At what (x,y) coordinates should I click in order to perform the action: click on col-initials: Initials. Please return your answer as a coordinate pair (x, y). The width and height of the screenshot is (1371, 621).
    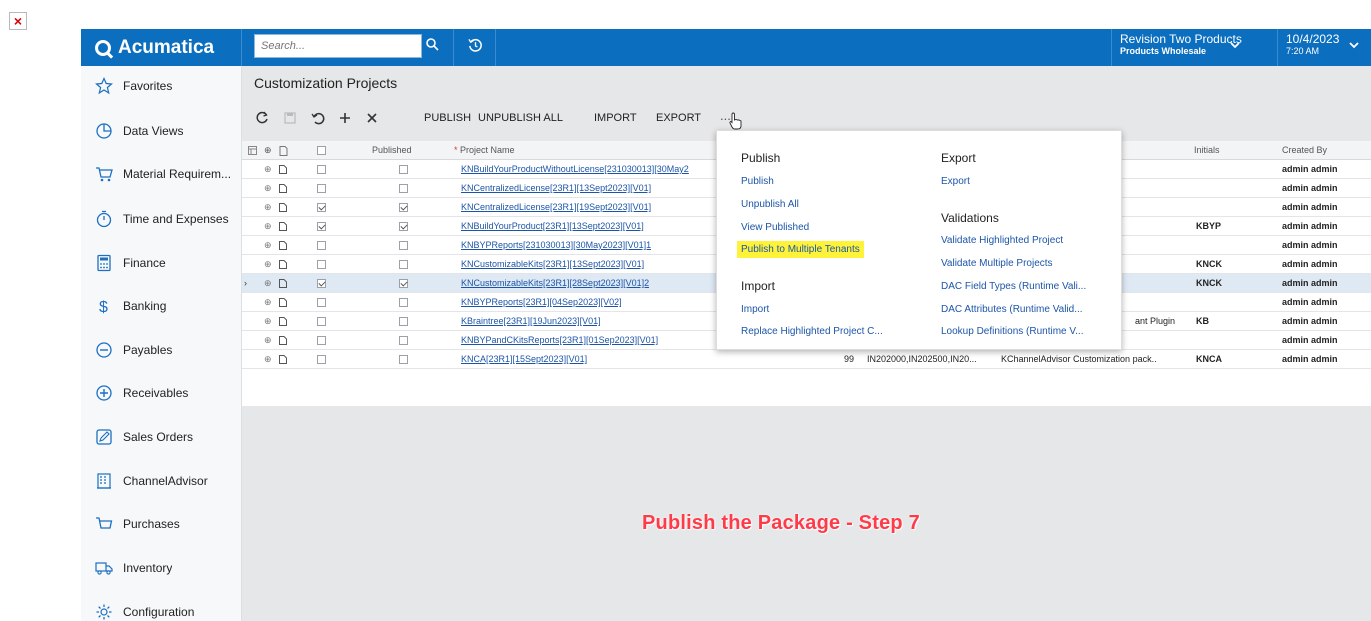
    Looking at the image, I should click on (1207, 150).